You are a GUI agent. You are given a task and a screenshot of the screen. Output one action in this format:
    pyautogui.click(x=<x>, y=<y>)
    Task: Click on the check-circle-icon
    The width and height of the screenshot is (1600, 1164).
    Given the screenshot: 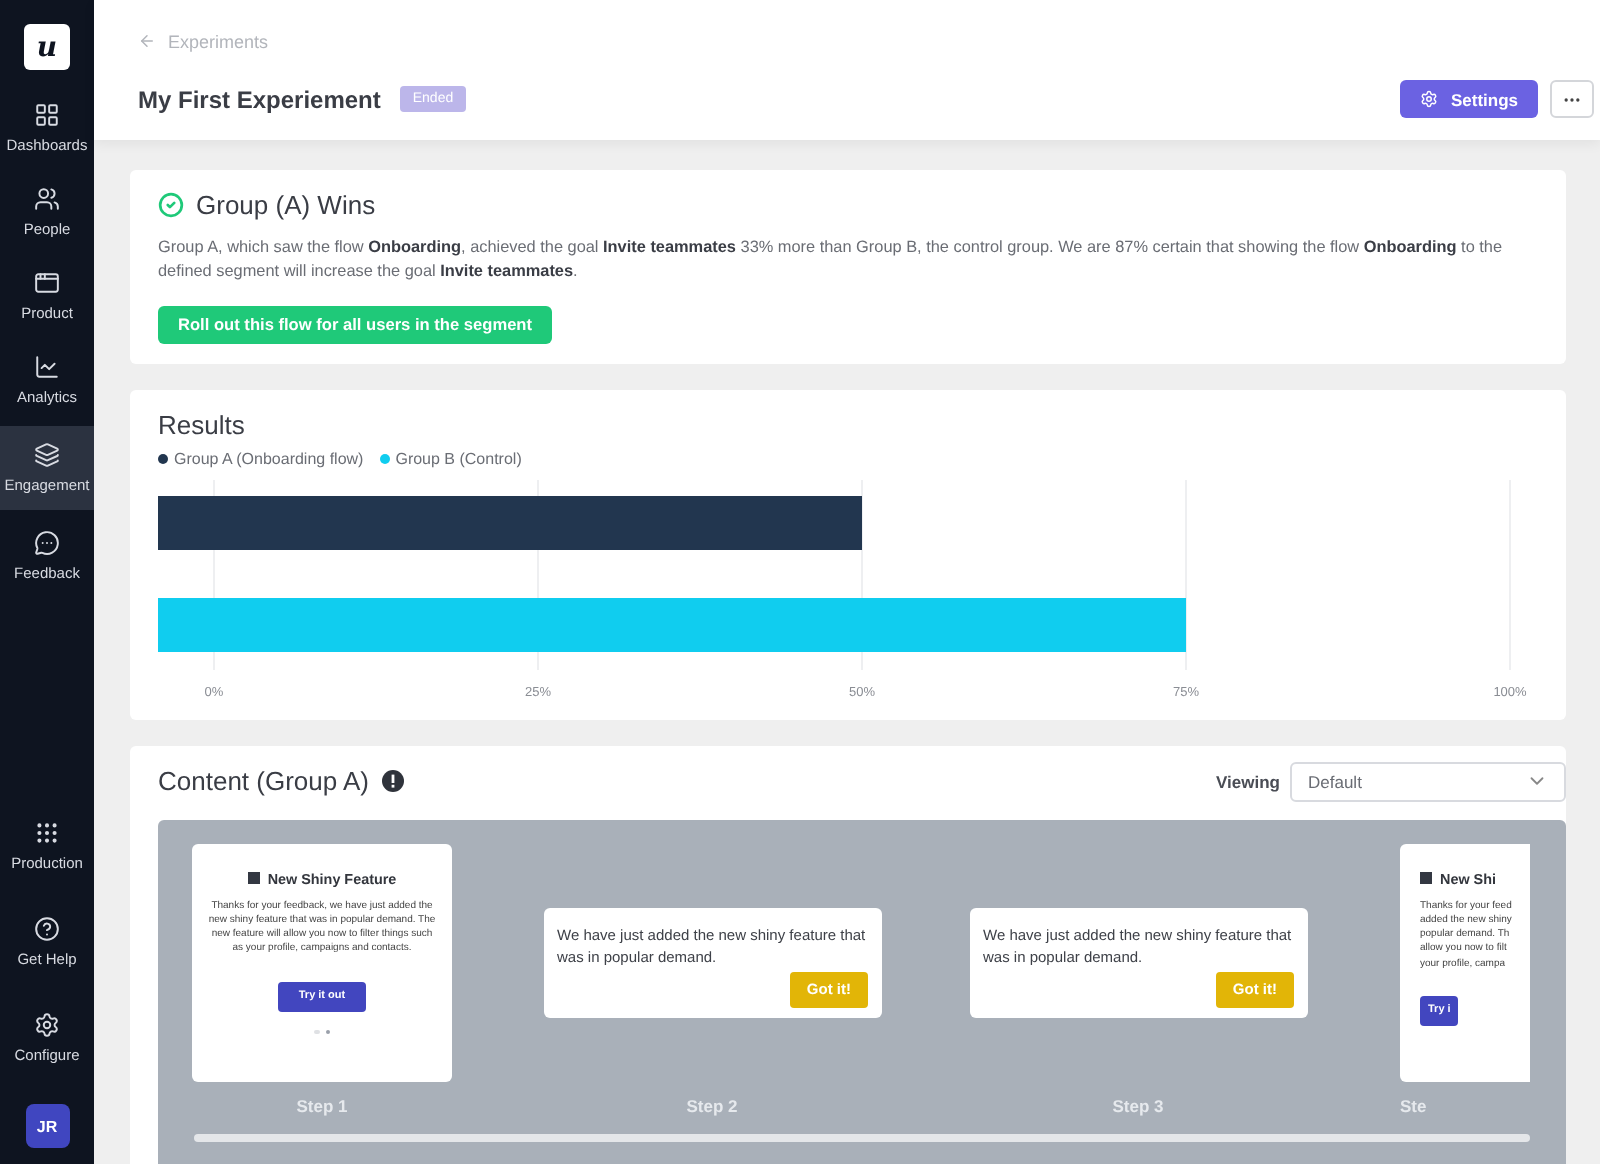 What is the action you would take?
    pyautogui.click(x=171, y=205)
    